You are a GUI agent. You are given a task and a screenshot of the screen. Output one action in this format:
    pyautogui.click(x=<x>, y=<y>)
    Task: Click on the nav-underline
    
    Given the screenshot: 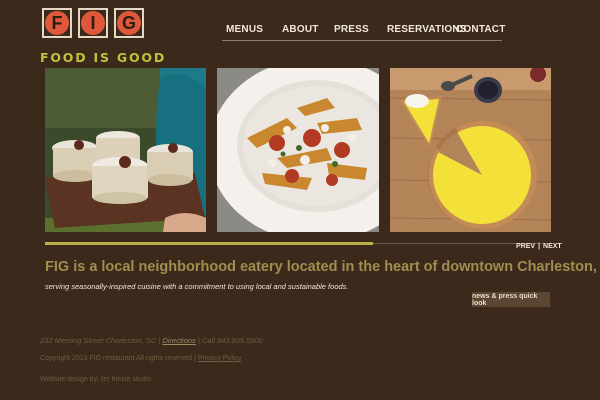 What is the action you would take?
    pyautogui.click(x=362, y=40)
    